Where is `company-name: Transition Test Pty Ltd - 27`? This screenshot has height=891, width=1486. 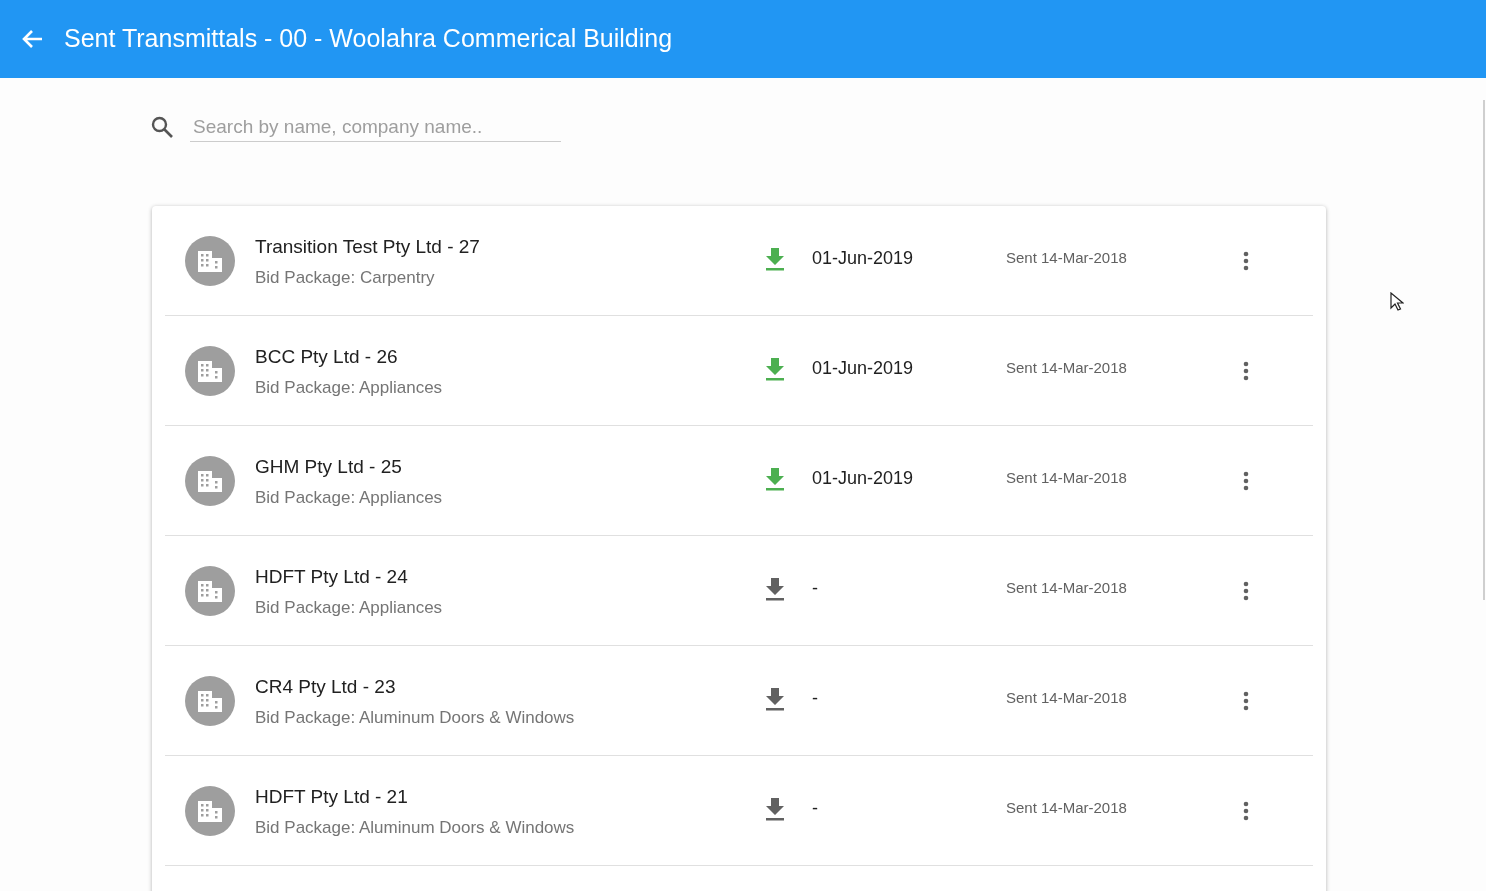
company-name: Transition Test Pty Ltd - 27 is located at coordinates (368, 246).